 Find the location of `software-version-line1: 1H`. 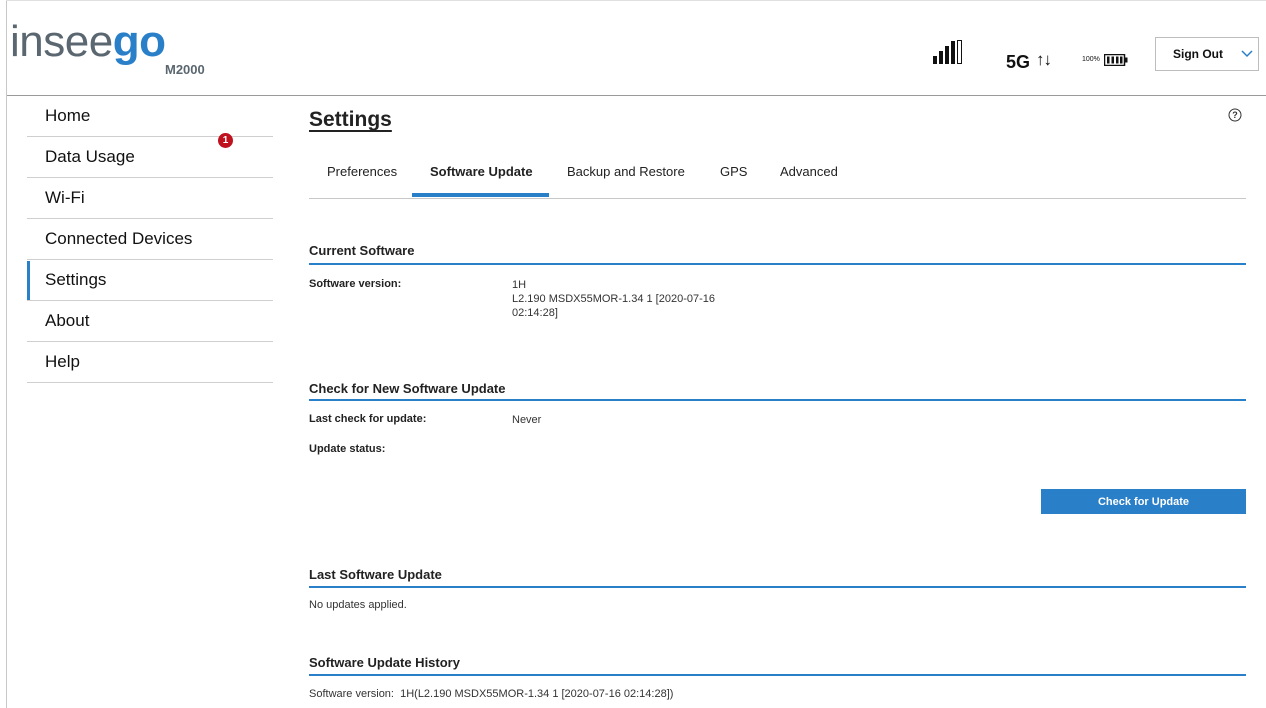

software-version-line1: 1H is located at coordinates (519, 285).